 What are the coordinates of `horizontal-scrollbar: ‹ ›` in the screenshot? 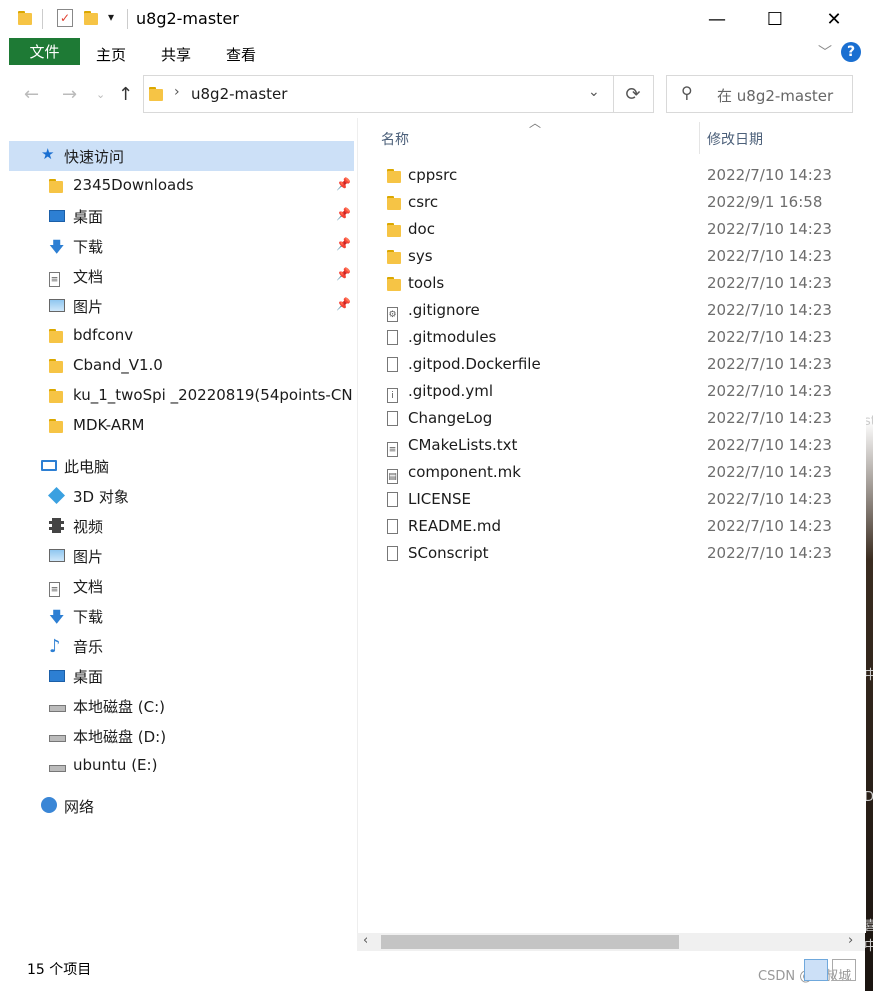 It's located at (611, 942).